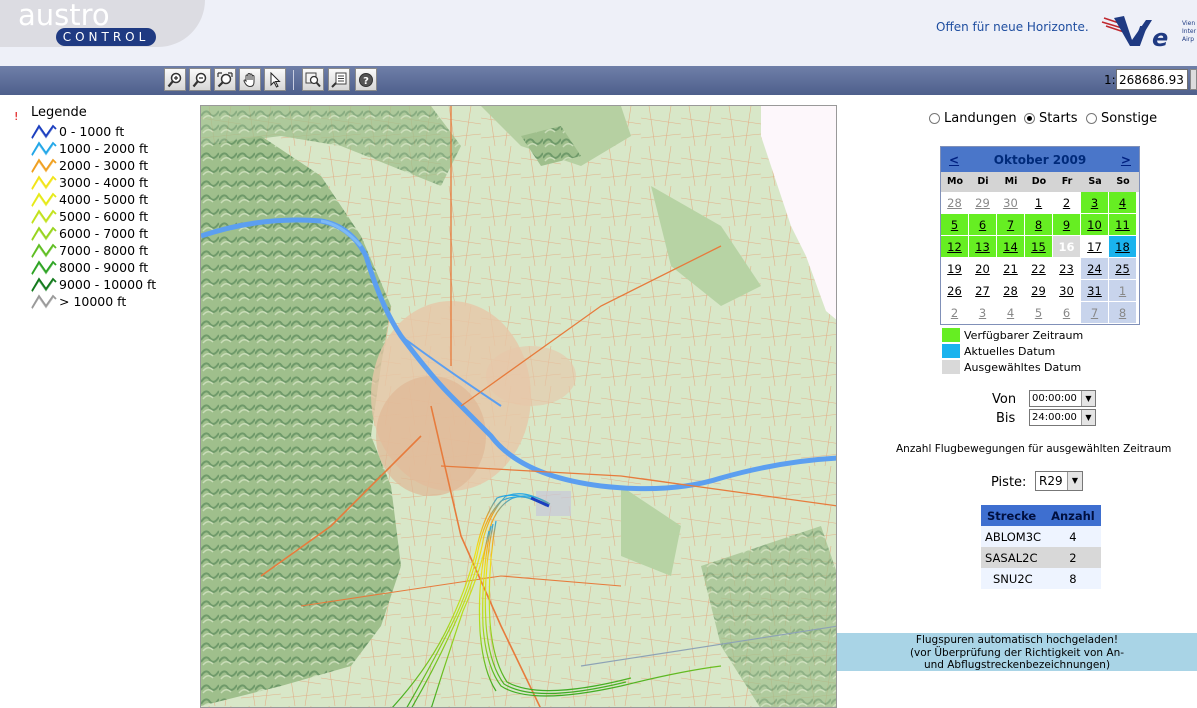 Image resolution: width=1197 pixels, height=708 pixels. What do you see at coordinates (1123, 269) in the screenshot?
I see `calendar-day: 25` at bounding box center [1123, 269].